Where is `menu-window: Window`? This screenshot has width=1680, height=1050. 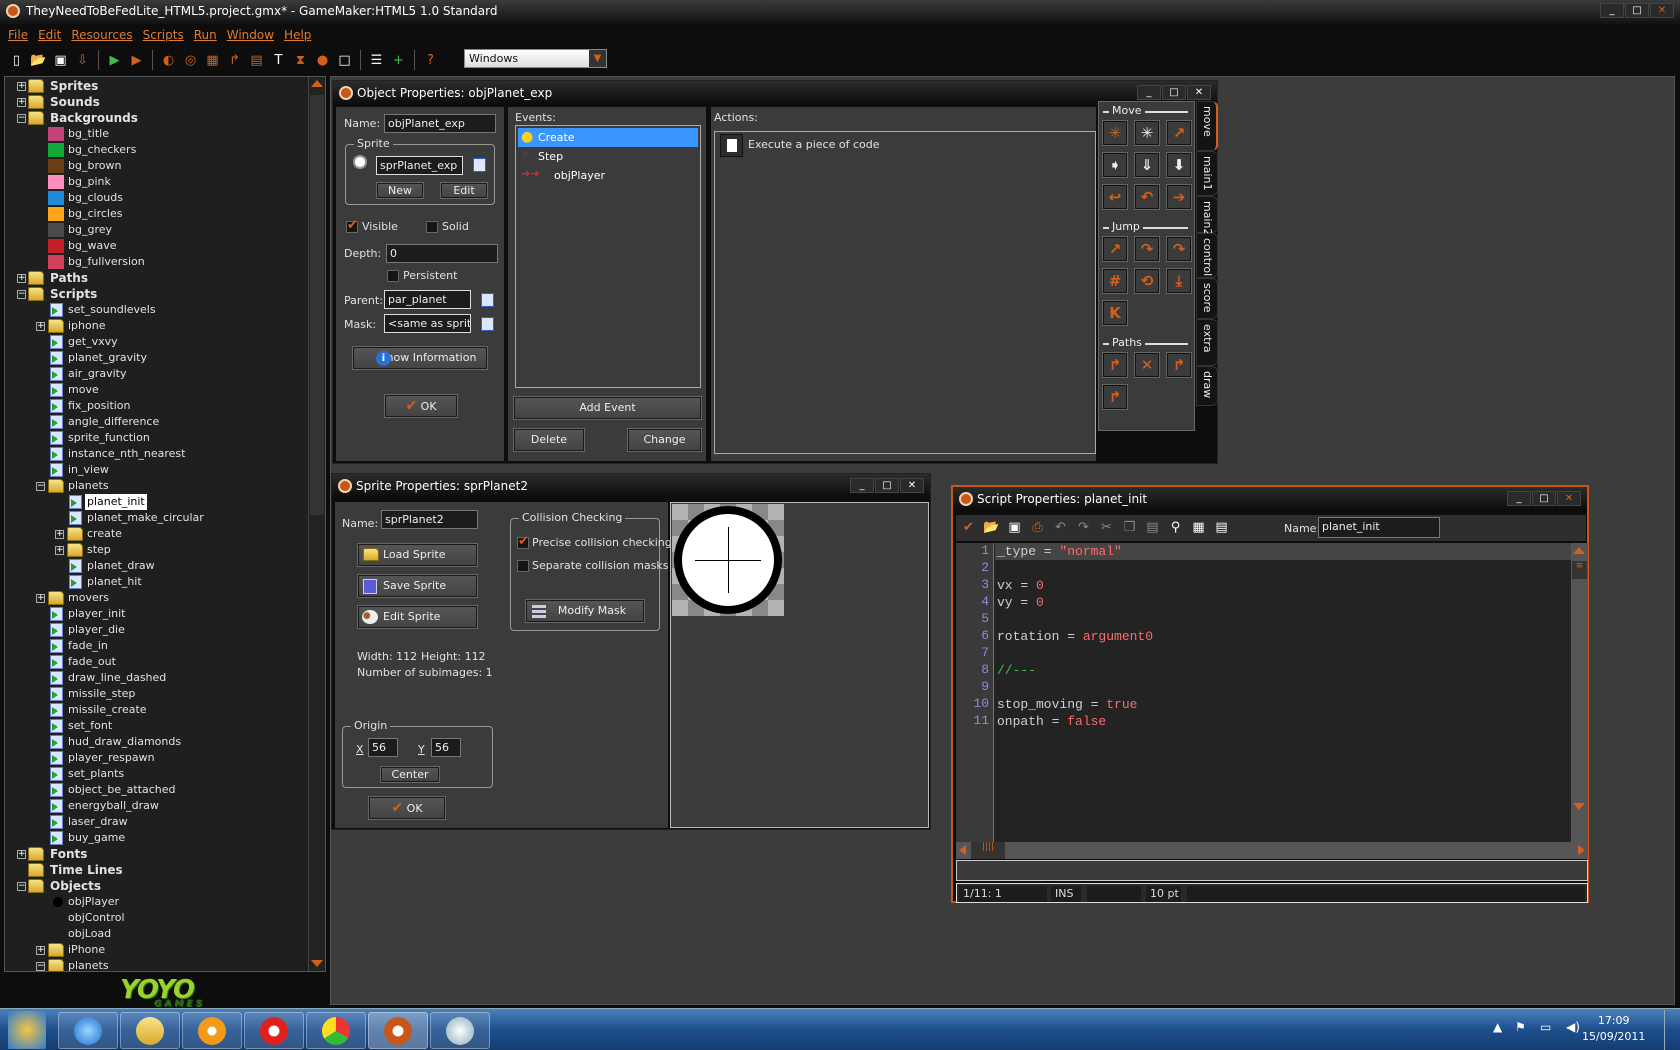
menu-window: Window is located at coordinates (250, 36).